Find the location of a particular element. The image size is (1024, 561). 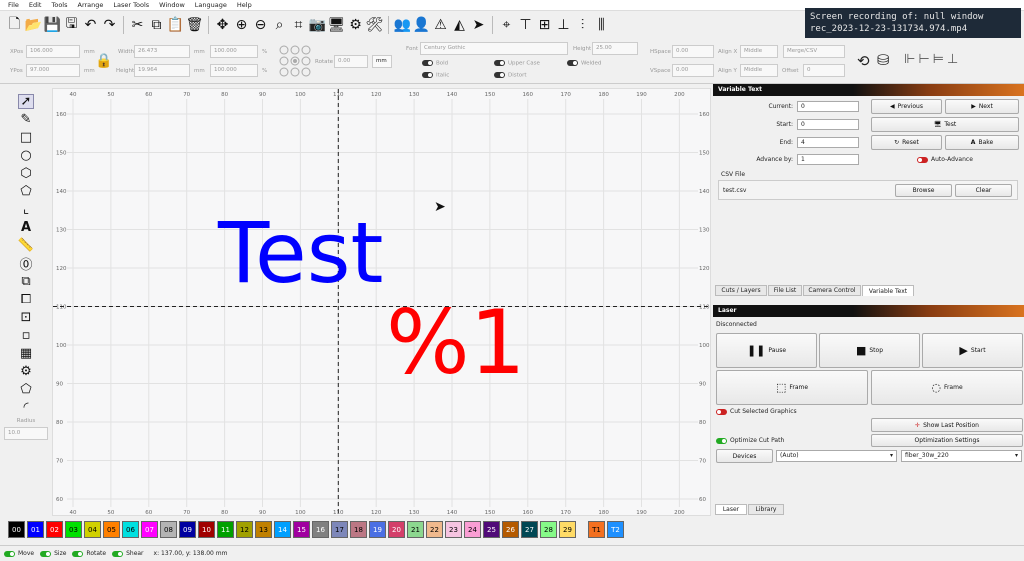

flip-icon: ⚠ is located at coordinates (440, 25).